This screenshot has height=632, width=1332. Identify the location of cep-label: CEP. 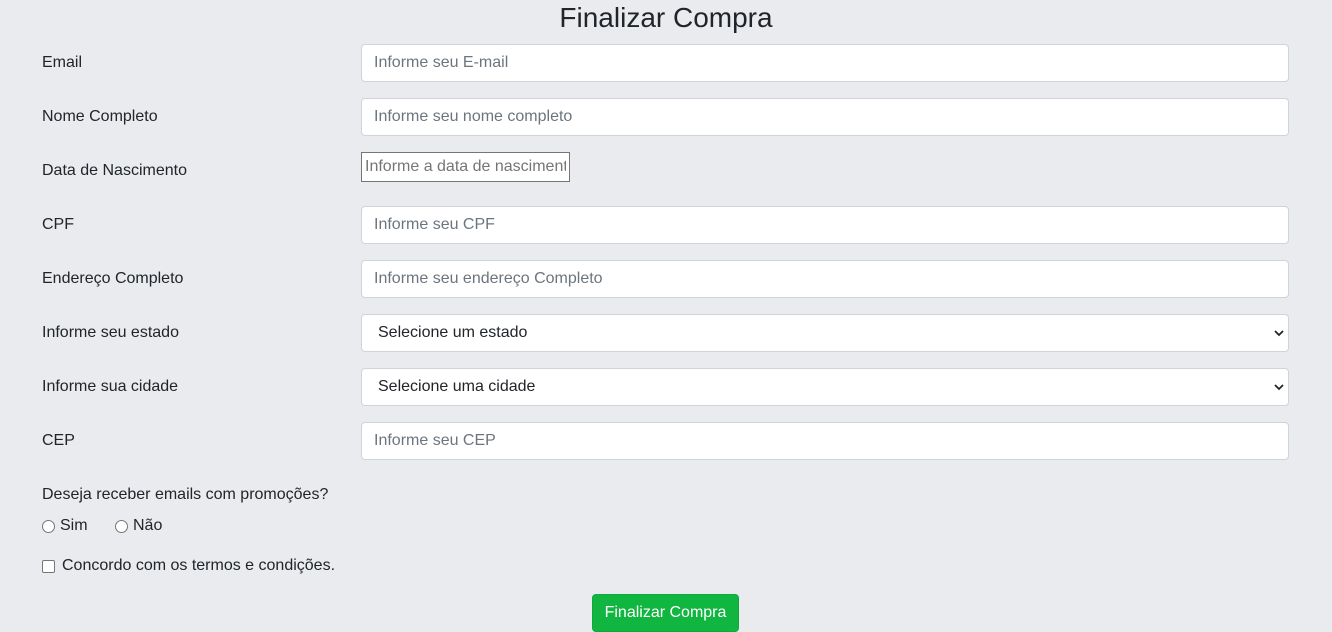
(58, 440).